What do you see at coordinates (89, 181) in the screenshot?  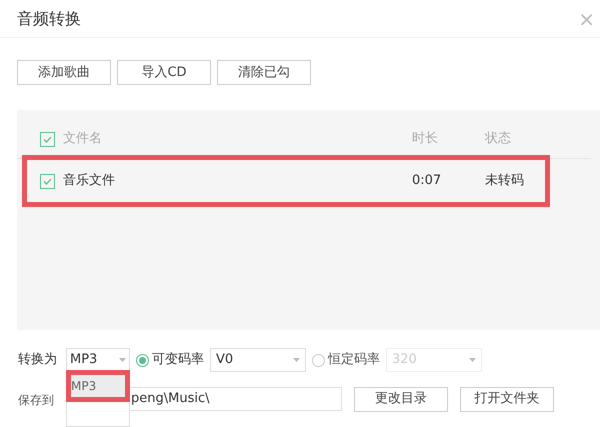 I see `file-name: 音乐文件` at bounding box center [89, 181].